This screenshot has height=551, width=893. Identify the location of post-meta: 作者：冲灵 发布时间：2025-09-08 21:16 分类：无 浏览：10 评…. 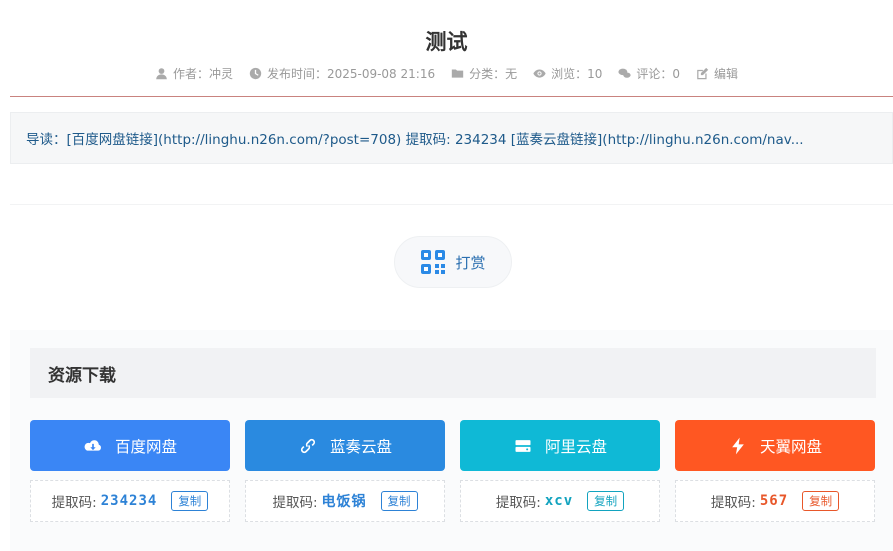
(446, 73).